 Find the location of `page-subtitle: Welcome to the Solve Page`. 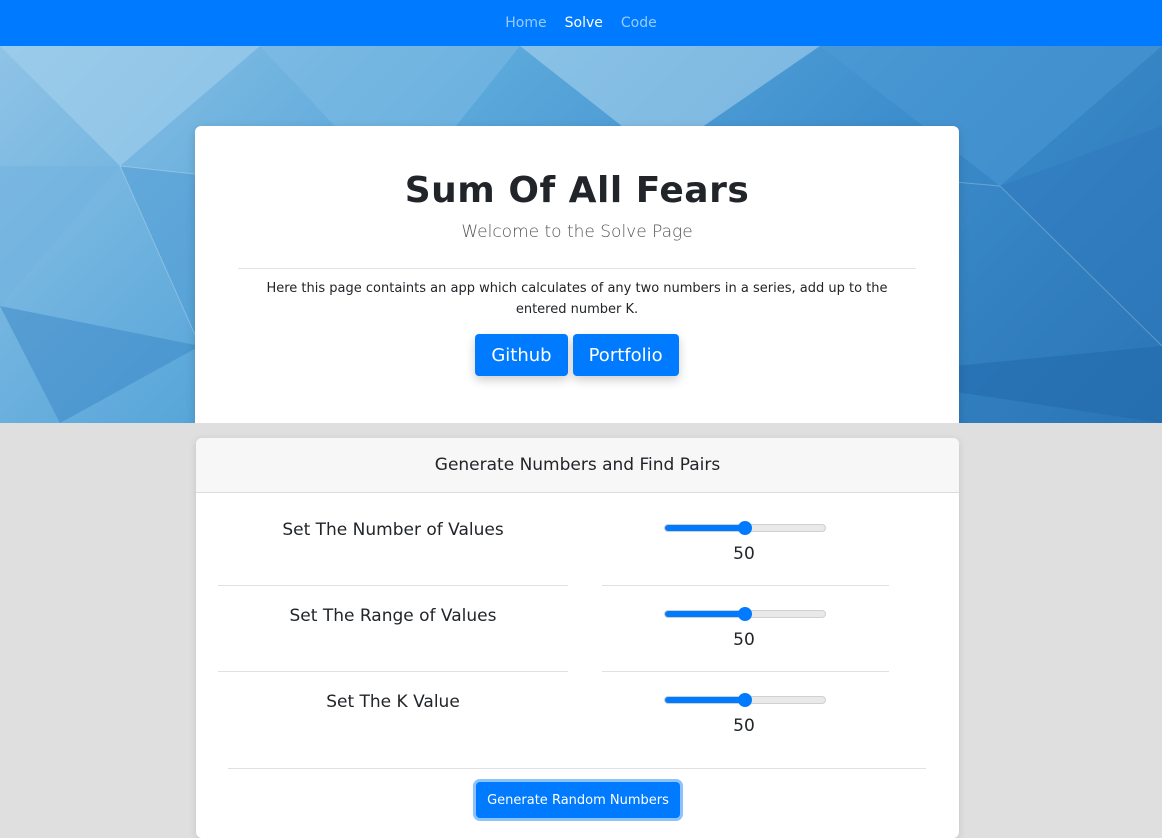

page-subtitle: Welcome to the Solve Page is located at coordinates (577, 232).